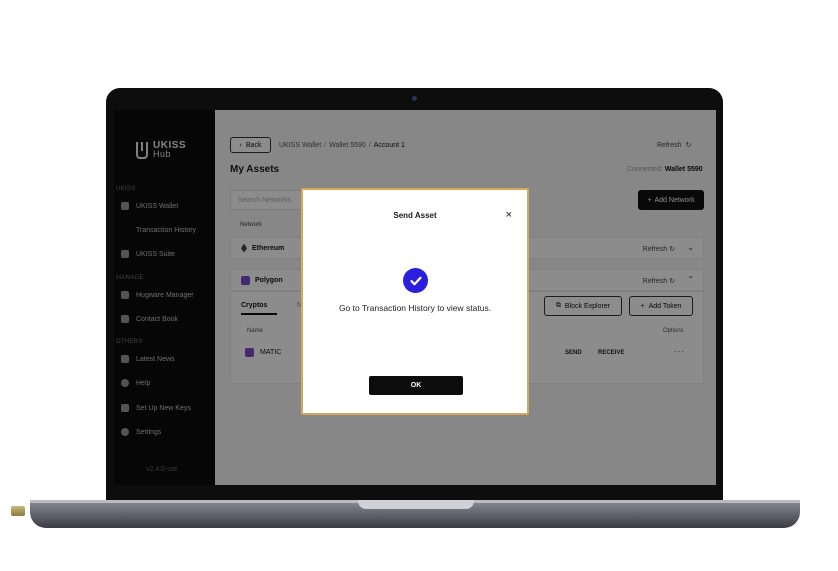 The image size is (838, 571). Describe the element at coordinates (416, 385) in the screenshot. I see `ok-button: OK` at that location.